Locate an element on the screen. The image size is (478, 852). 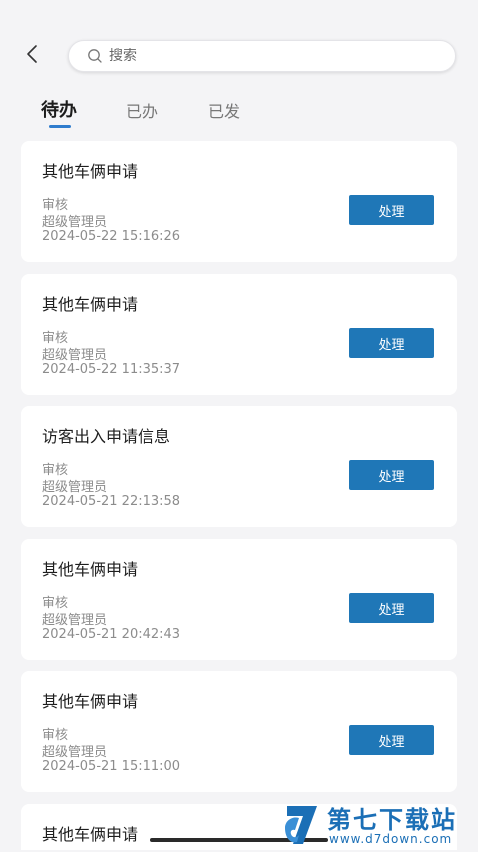
task-time: 2024-05-21 20:42:43 is located at coordinates (111, 634).